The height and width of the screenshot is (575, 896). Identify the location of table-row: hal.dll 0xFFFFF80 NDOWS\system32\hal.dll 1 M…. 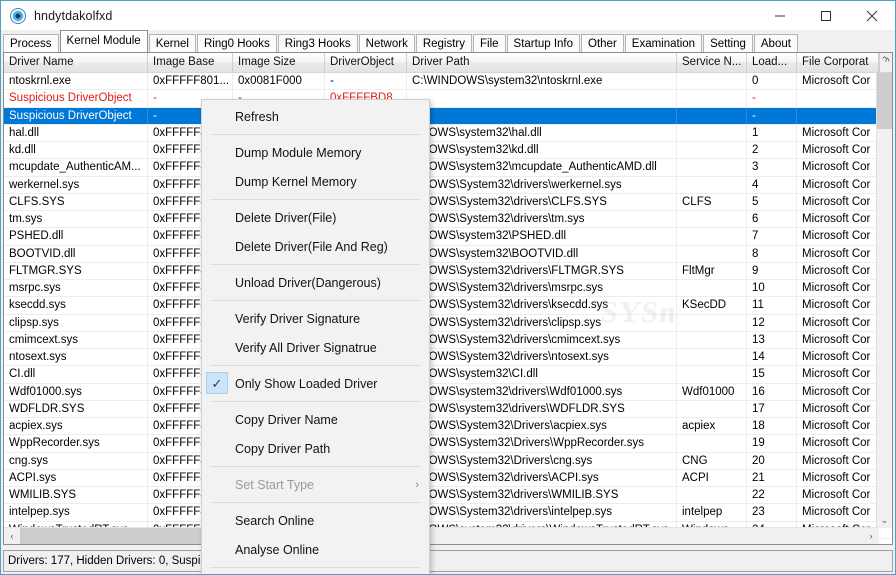
(448, 133).